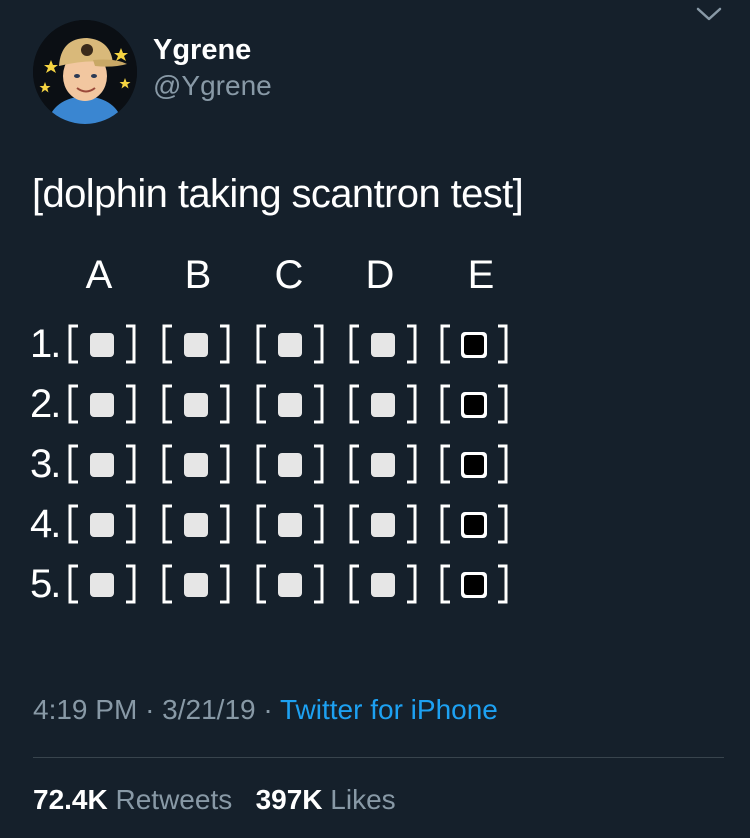  I want to click on answer-row: 1., so click(375, 343).